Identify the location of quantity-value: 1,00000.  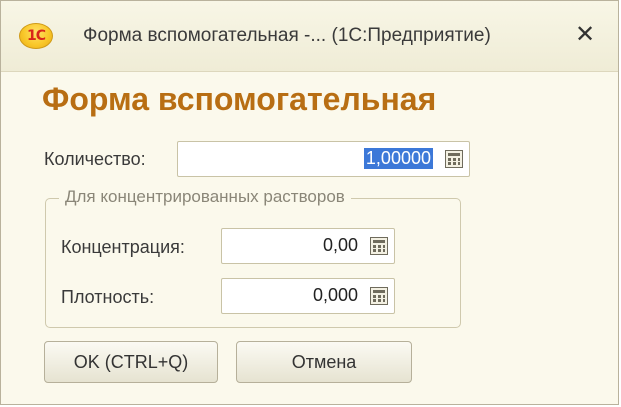
(398, 158).